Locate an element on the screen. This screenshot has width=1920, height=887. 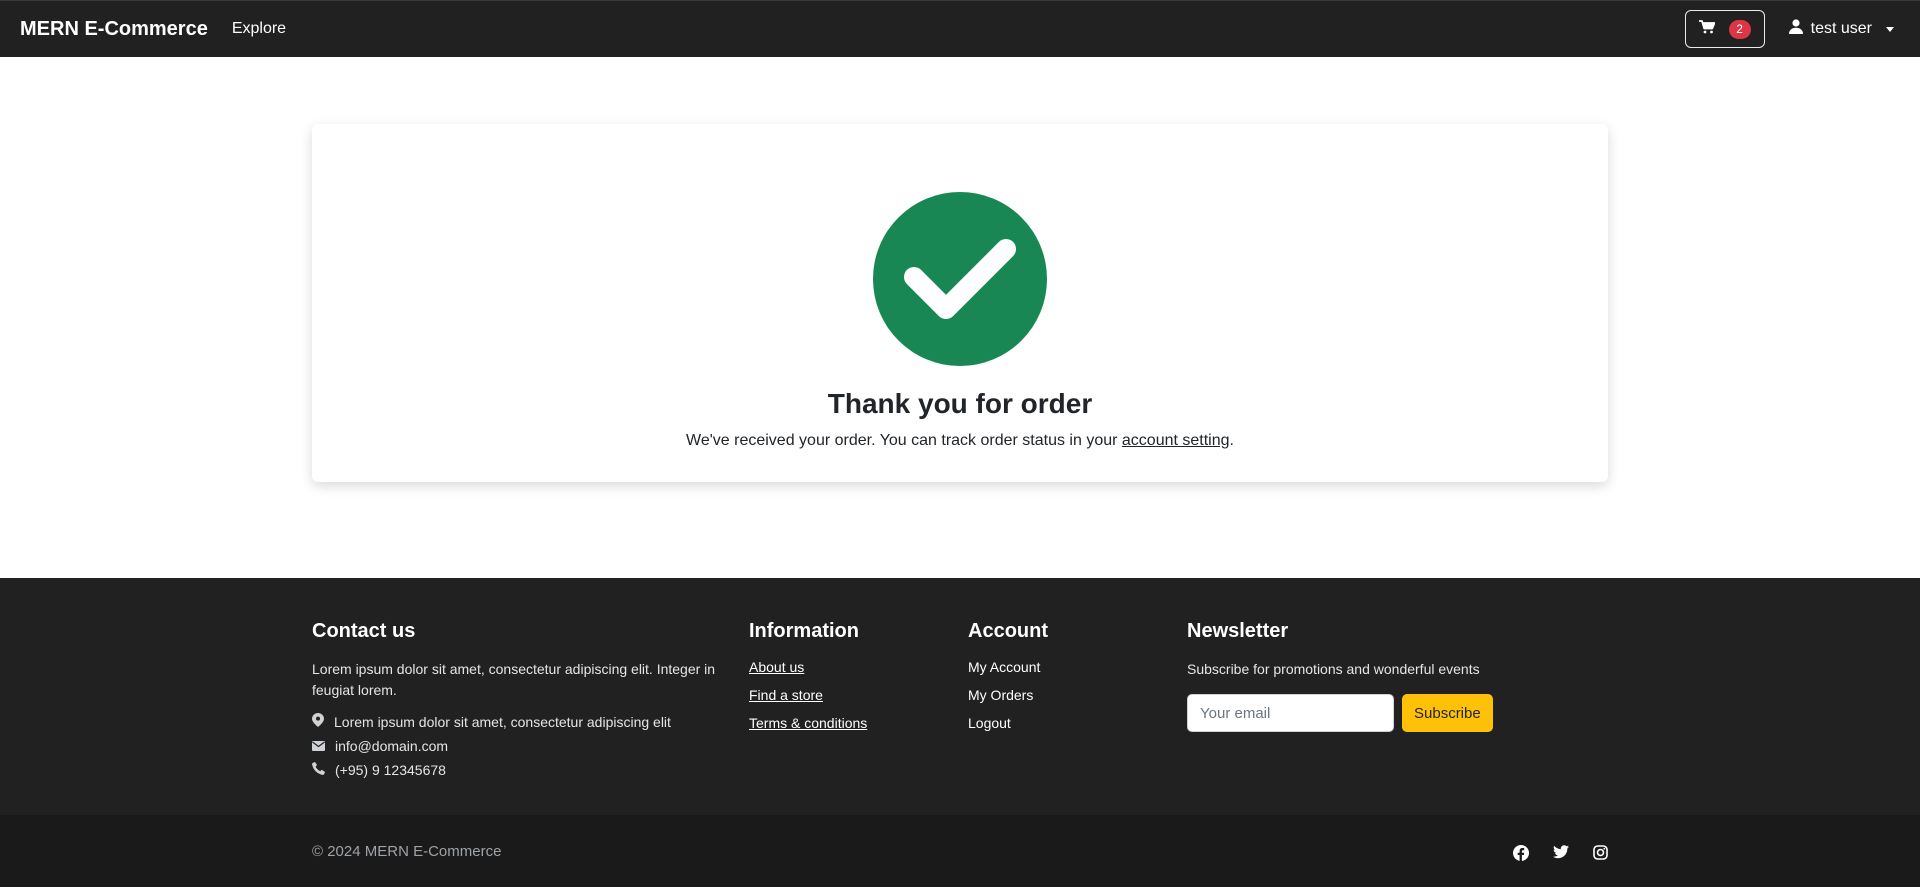
subscribe-button: Subscribe is located at coordinates (1447, 713).